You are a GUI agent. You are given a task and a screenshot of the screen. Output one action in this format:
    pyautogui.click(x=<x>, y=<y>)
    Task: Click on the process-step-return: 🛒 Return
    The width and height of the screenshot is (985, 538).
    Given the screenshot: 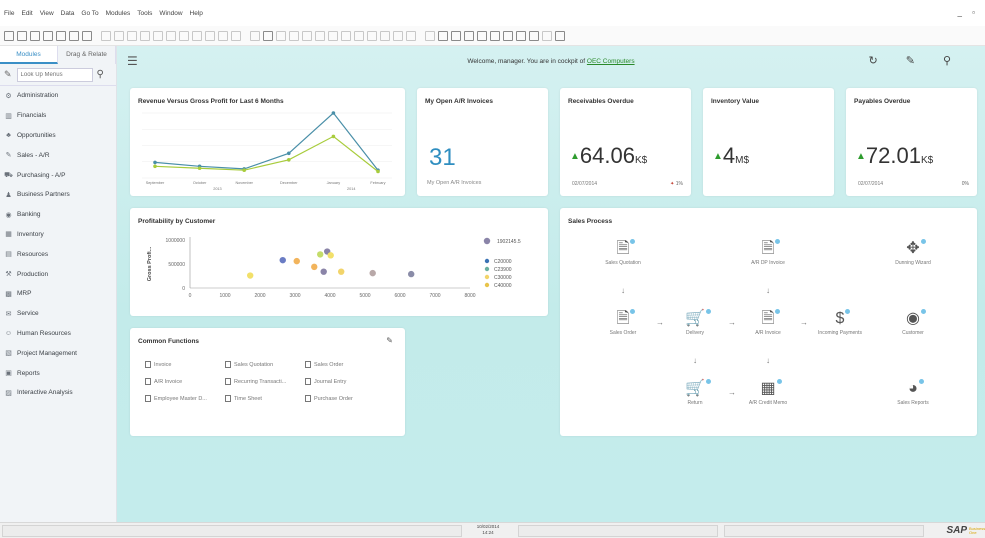 What is the action you would take?
    pyautogui.click(x=695, y=392)
    